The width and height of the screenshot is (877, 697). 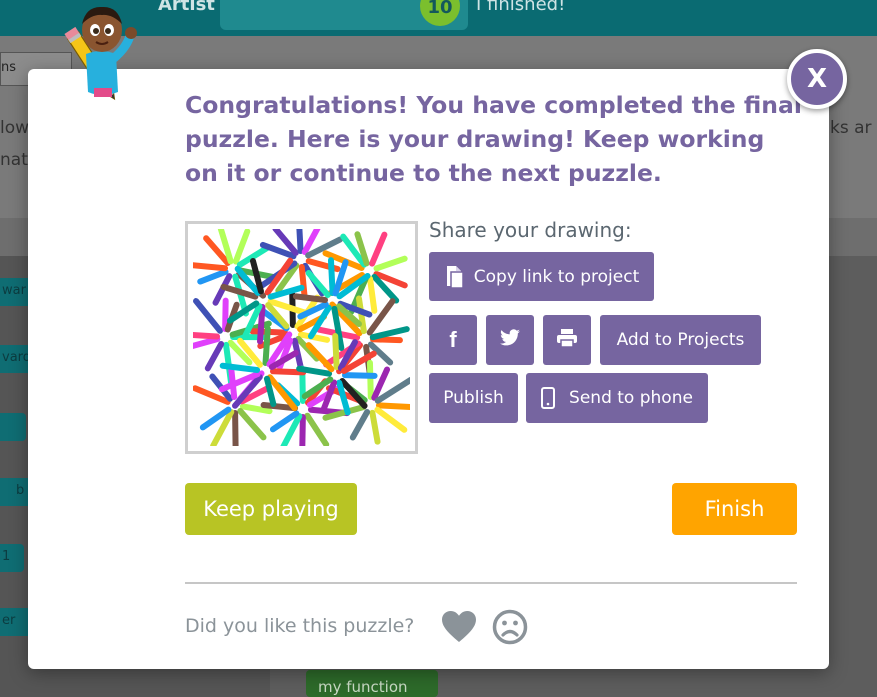 What do you see at coordinates (851, 128) in the screenshot?
I see `background-text: ks ar` at bounding box center [851, 128].